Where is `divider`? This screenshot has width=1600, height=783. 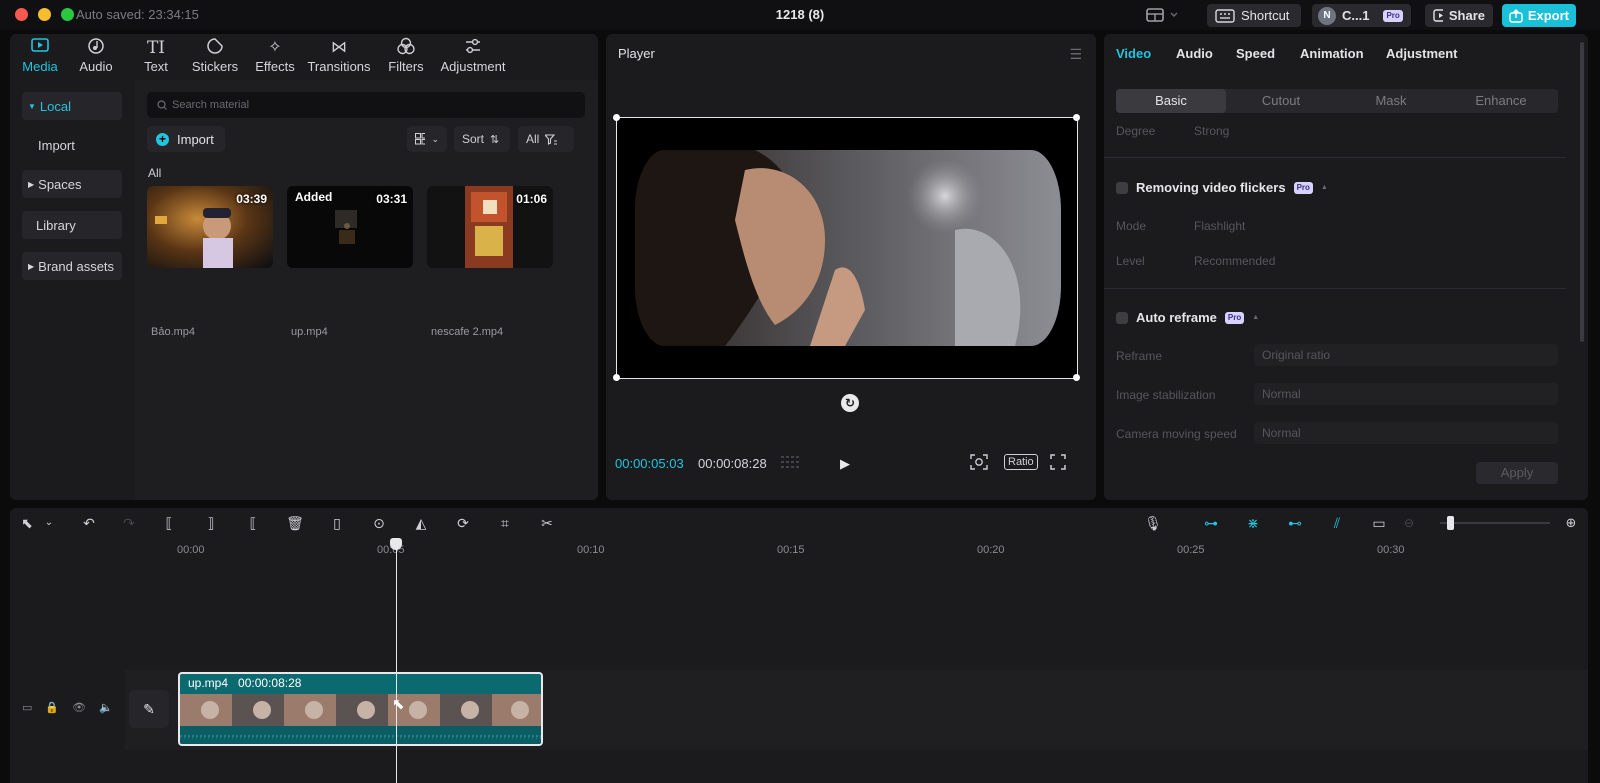 divider is located at coordinates (1335, 288).